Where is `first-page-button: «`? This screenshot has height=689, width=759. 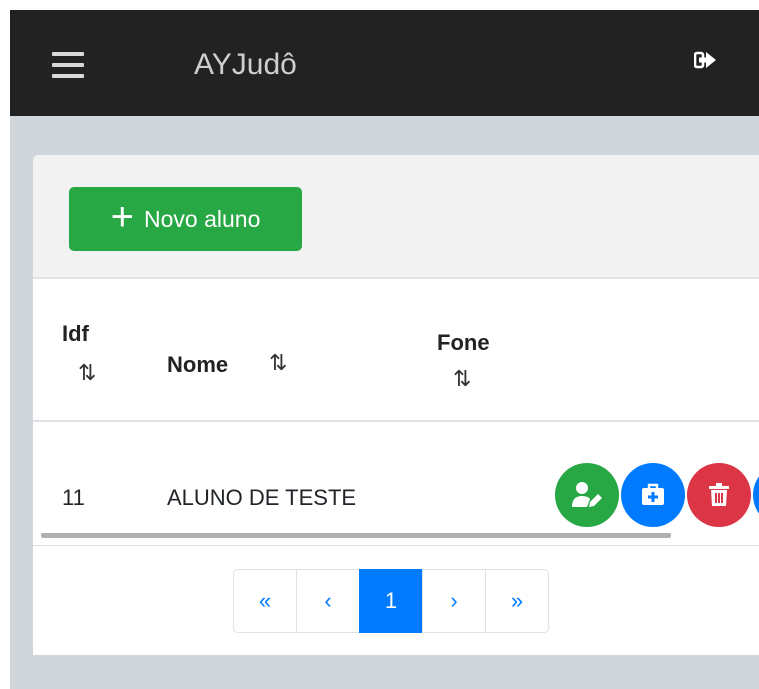 first-page-button: « is located at coordinates (265, 601).